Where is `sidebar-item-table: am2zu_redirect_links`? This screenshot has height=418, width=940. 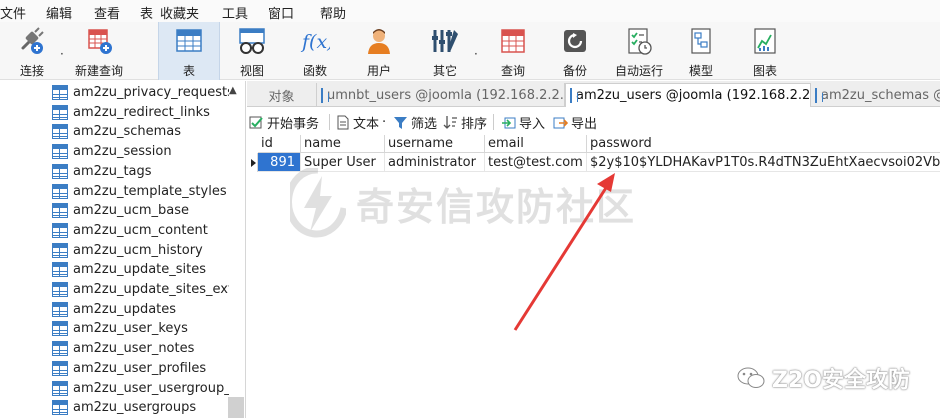 sidebar-item-table: am2zu_redirect_links is located at coordinates (131, 112).